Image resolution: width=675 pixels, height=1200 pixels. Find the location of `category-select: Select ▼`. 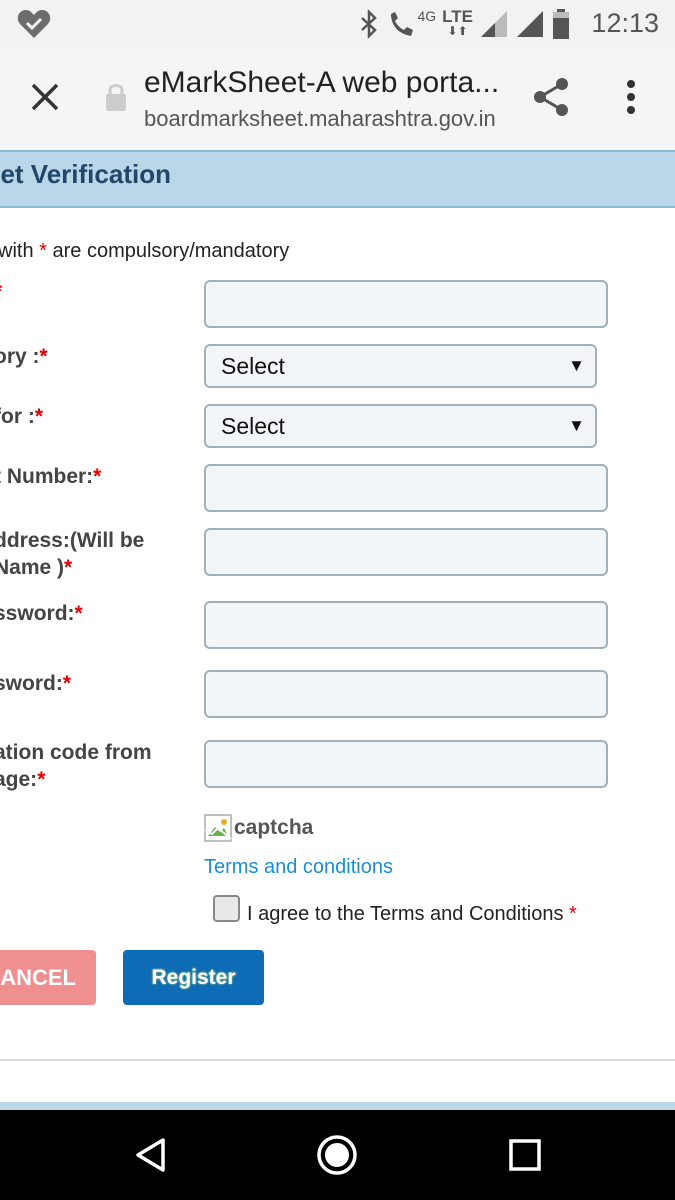

category-select: Select ▼ is located at coordinates (400, 366).